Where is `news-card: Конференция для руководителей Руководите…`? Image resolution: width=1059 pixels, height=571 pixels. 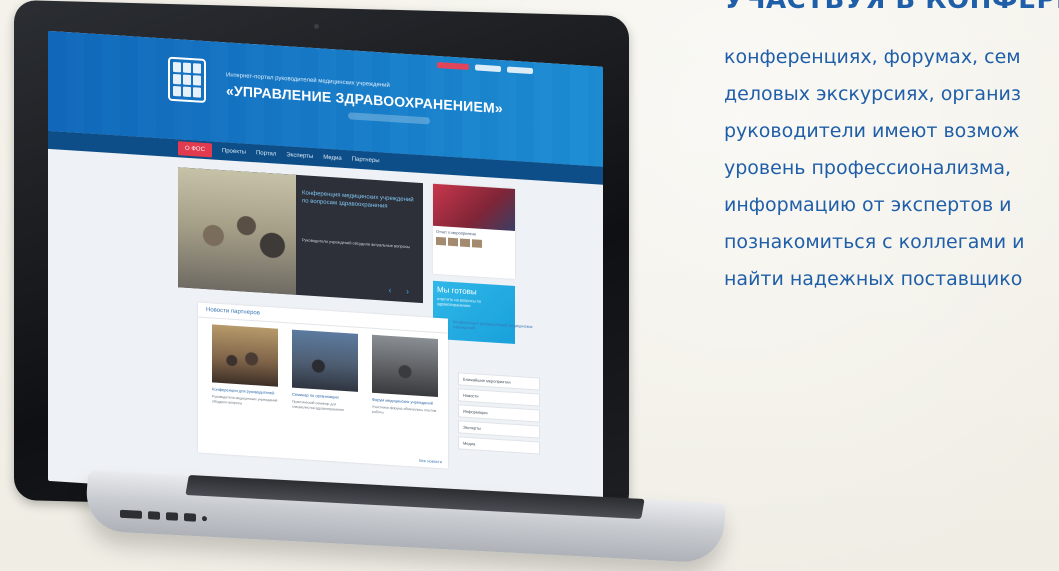
news-card: Конференция для руководителей Руководите… is located at coordinates (245, 365).